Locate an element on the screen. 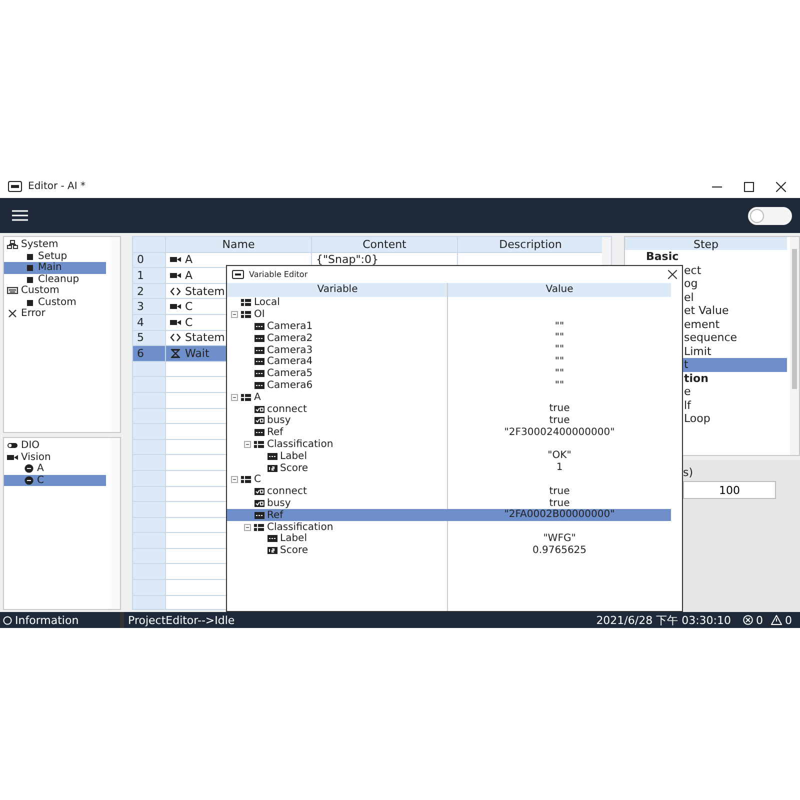 Image resolution: width=800 pixels, height=800 pixels. variable-value: "OK" is located at coordinates (559, 456).